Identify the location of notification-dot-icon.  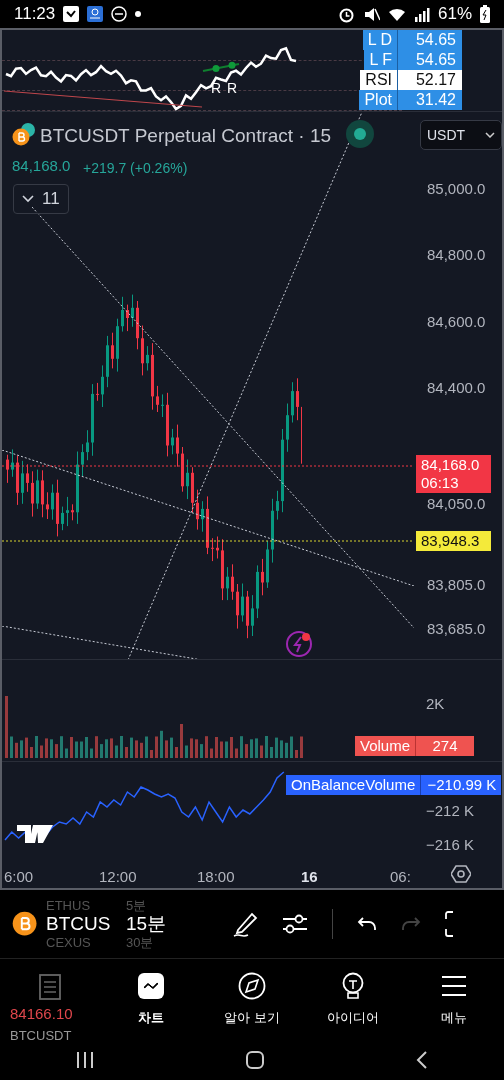
(138, 14).